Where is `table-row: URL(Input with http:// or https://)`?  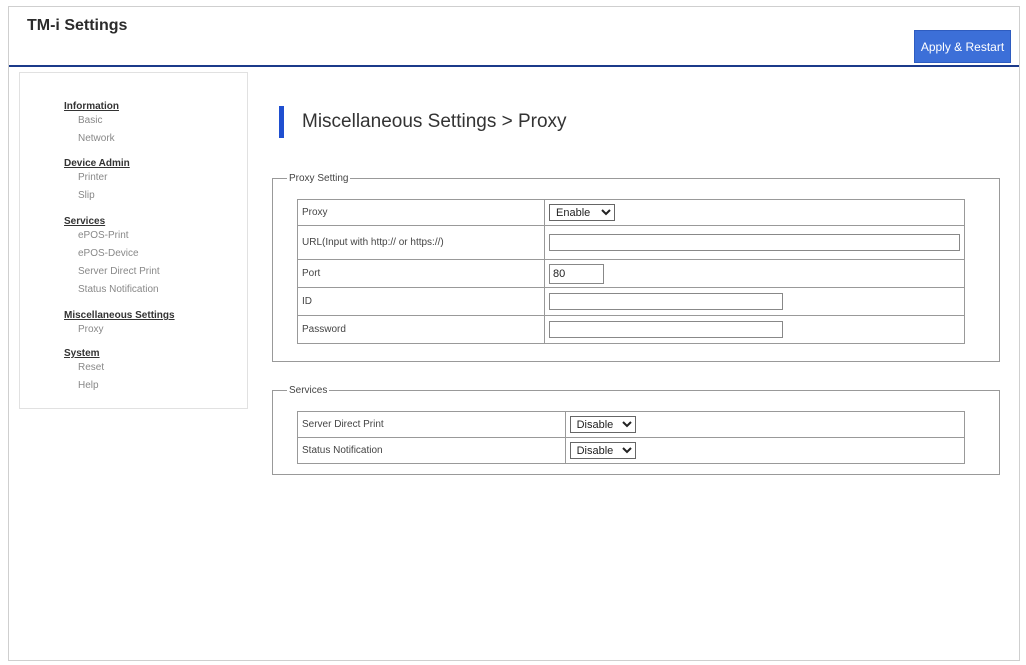 table-row: URL(Input with http:// or https://) is located at coordinates (631, 242).